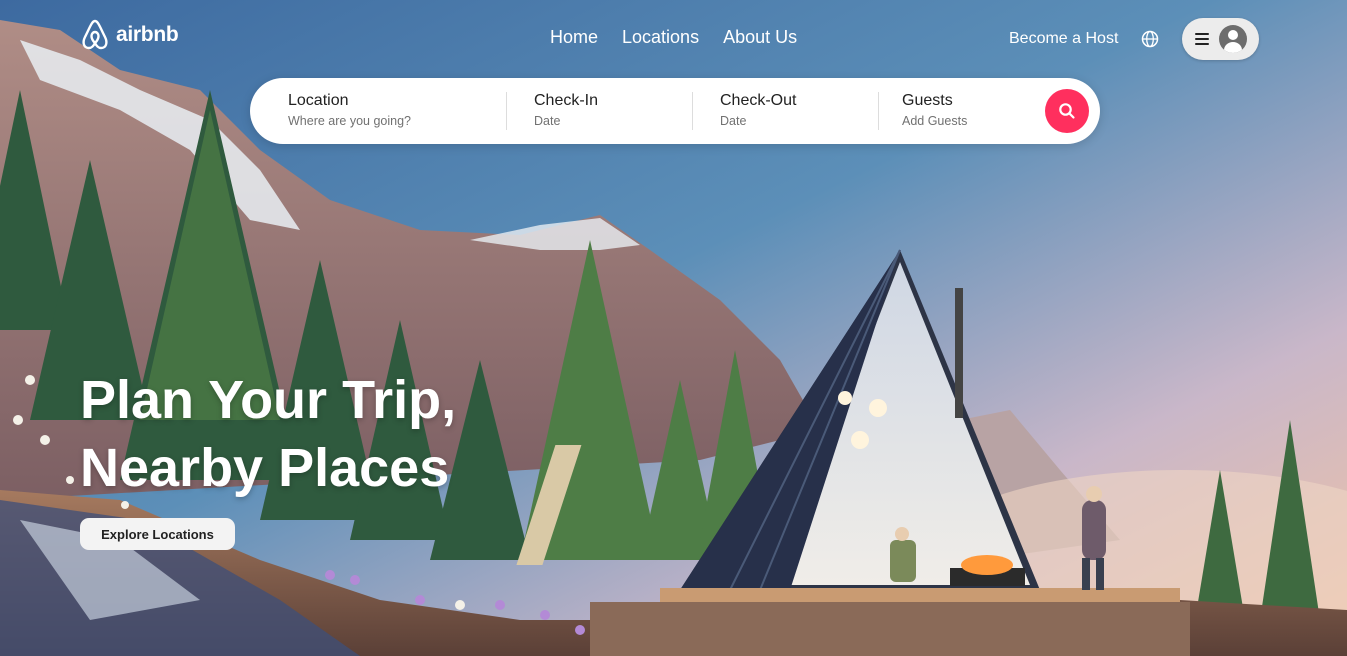 This screenshot has width=1347, height=656. I want to click on check-in-field: Check-In Date, so click(566, 110).